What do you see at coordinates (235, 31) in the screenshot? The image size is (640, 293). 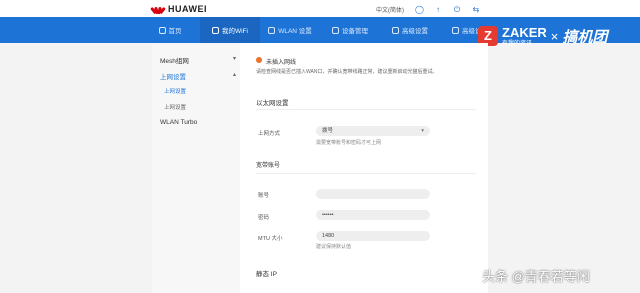 I see `nav-label: 我的WiFi` at bounding box center [235, 31].